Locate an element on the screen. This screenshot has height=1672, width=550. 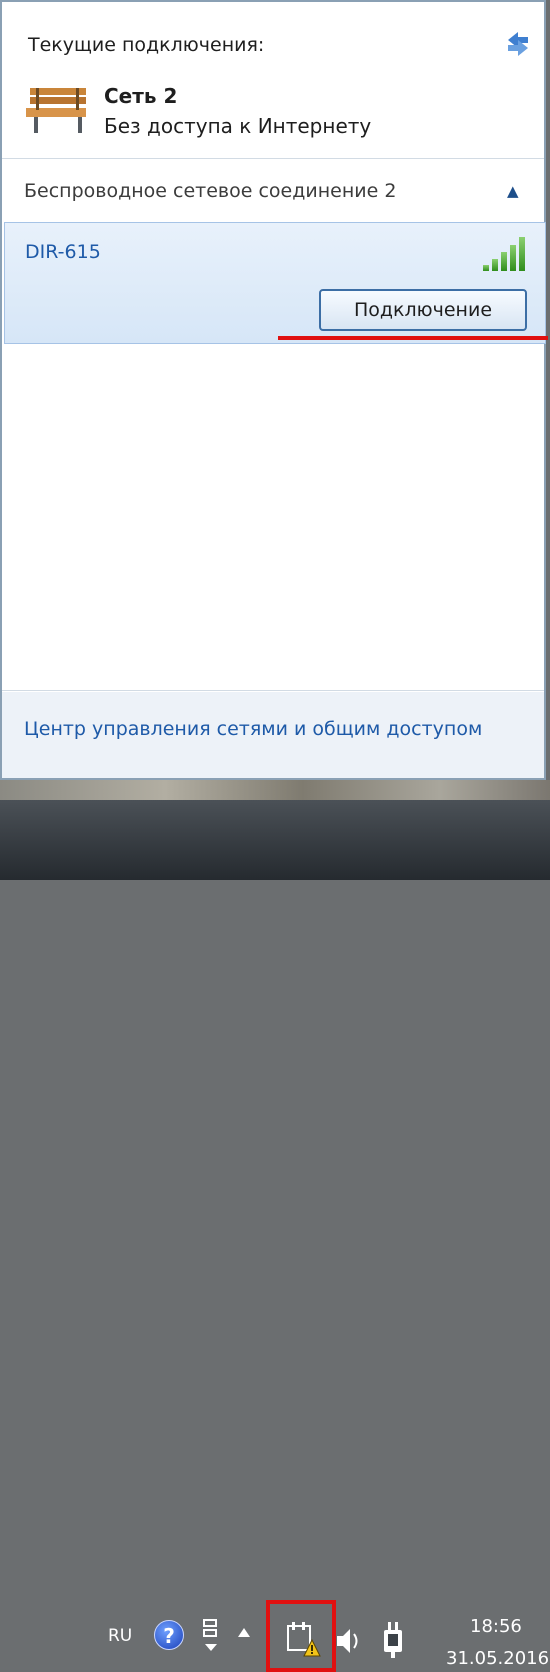
network-name: Сеть 2 is located at coordinates (141, 96).